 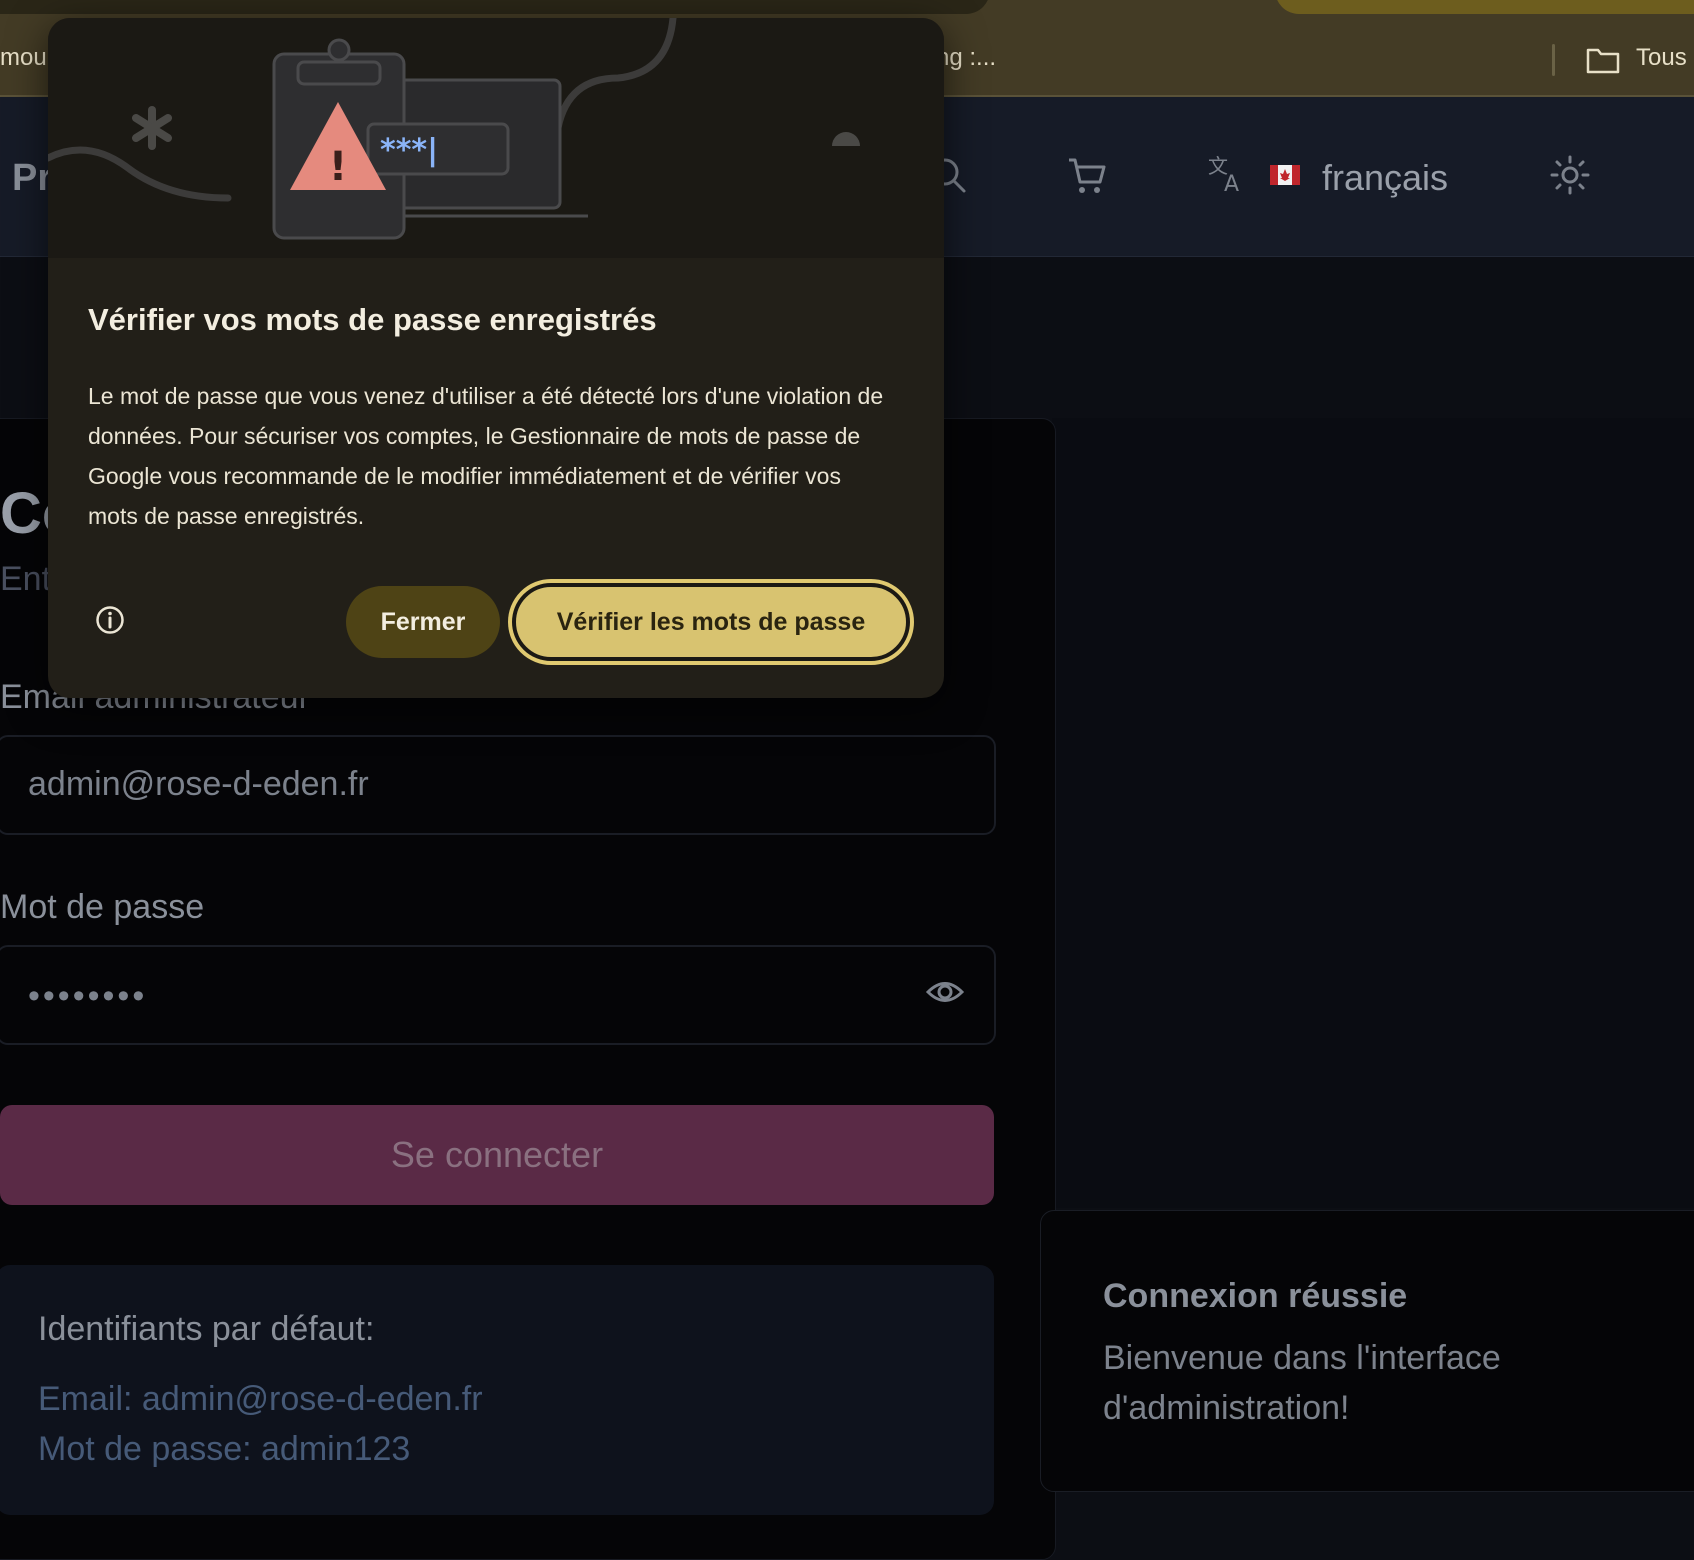 I want to click on check-passwords-button: Vérifier les mots de passe, so click(x=711, y=622).